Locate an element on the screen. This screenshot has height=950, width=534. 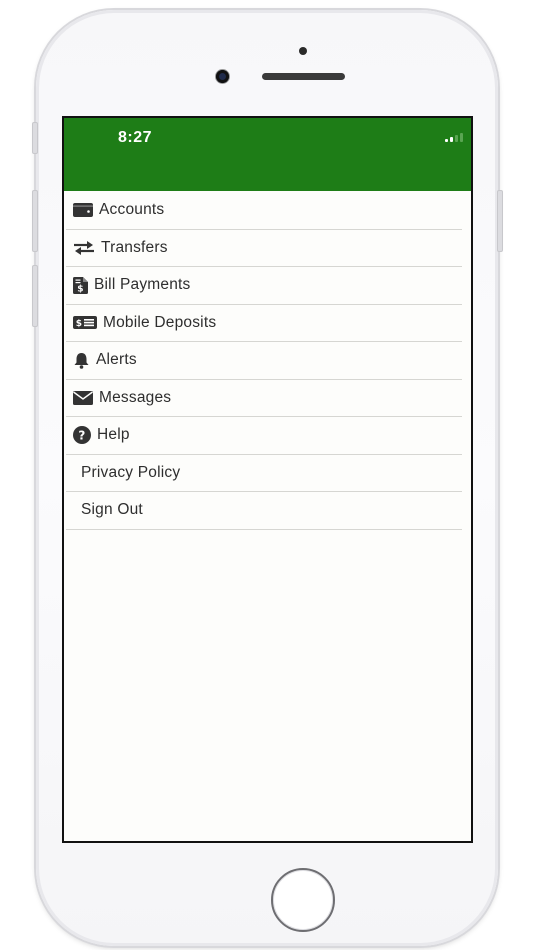
menu-item-sign-out: Sign Out is located at coordinates (264, 511).